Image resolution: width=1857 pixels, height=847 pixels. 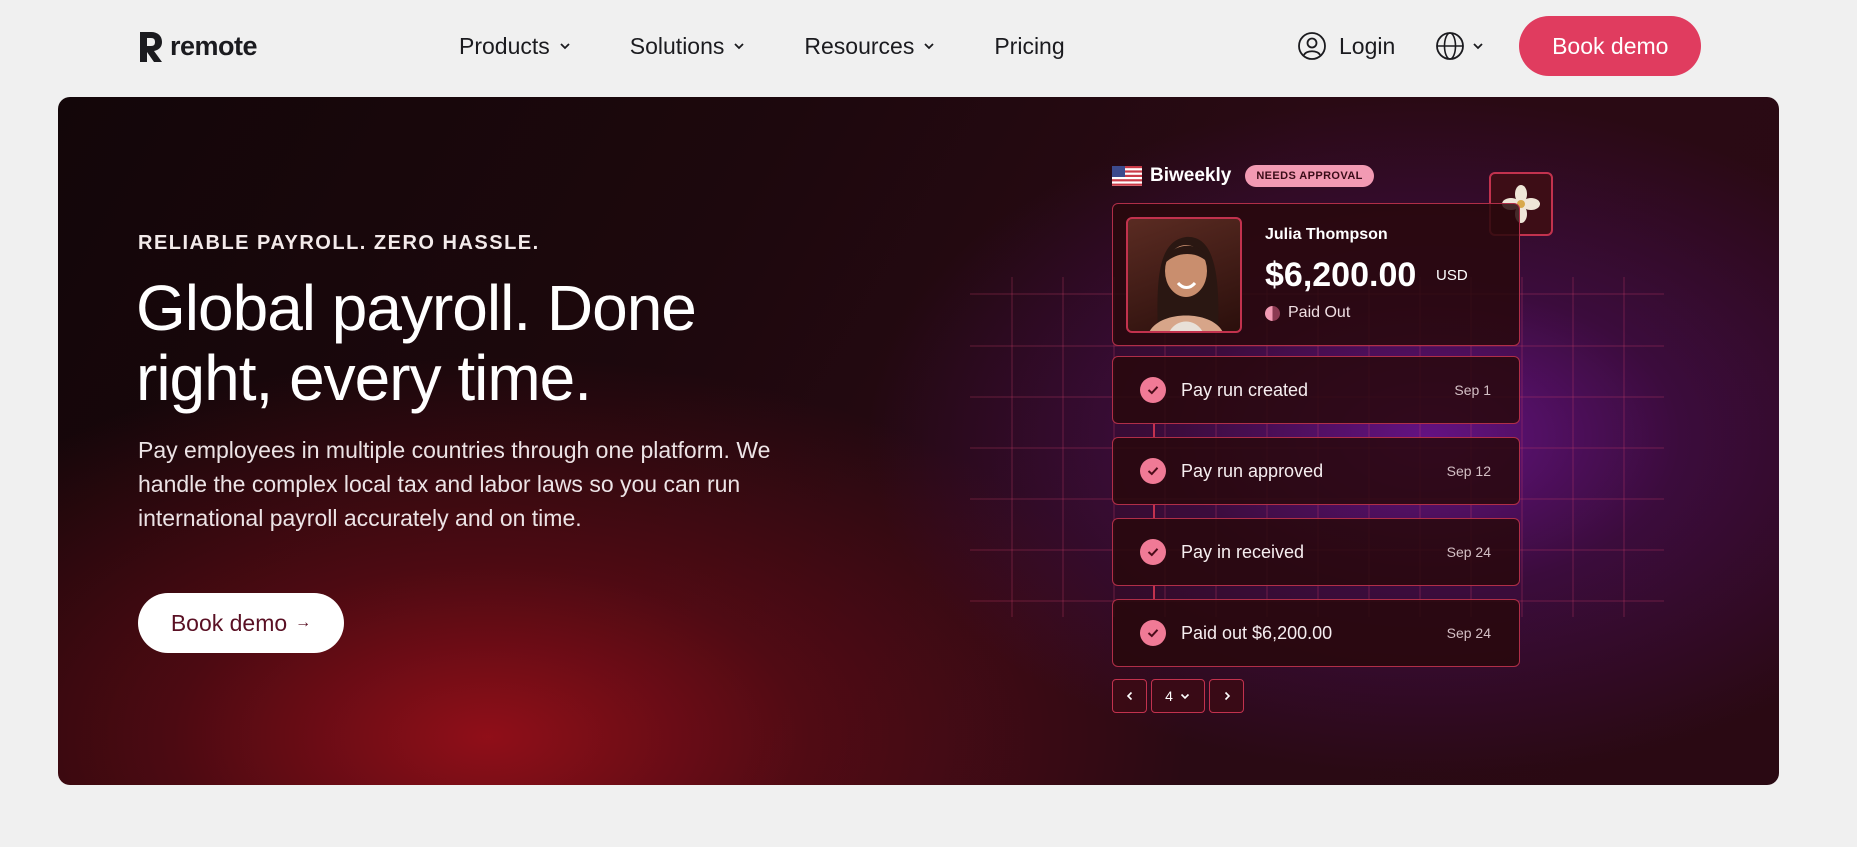 What do you see at coordinates (1326, 234) in the screenshot?
I see `employee-name: Julia Thompson` at bounding box center [1326, 234].